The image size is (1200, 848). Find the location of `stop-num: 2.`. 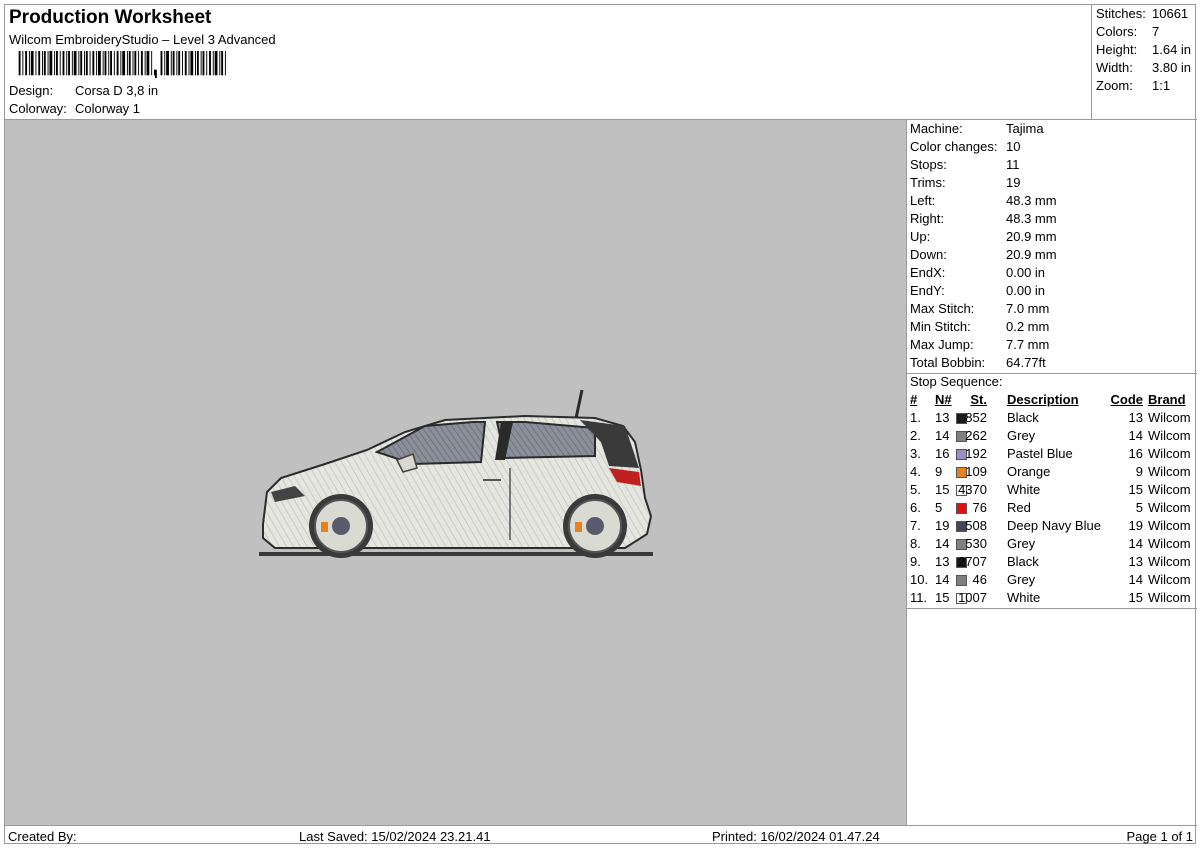

stop-num: 2. is located at coordinates (915, 435).